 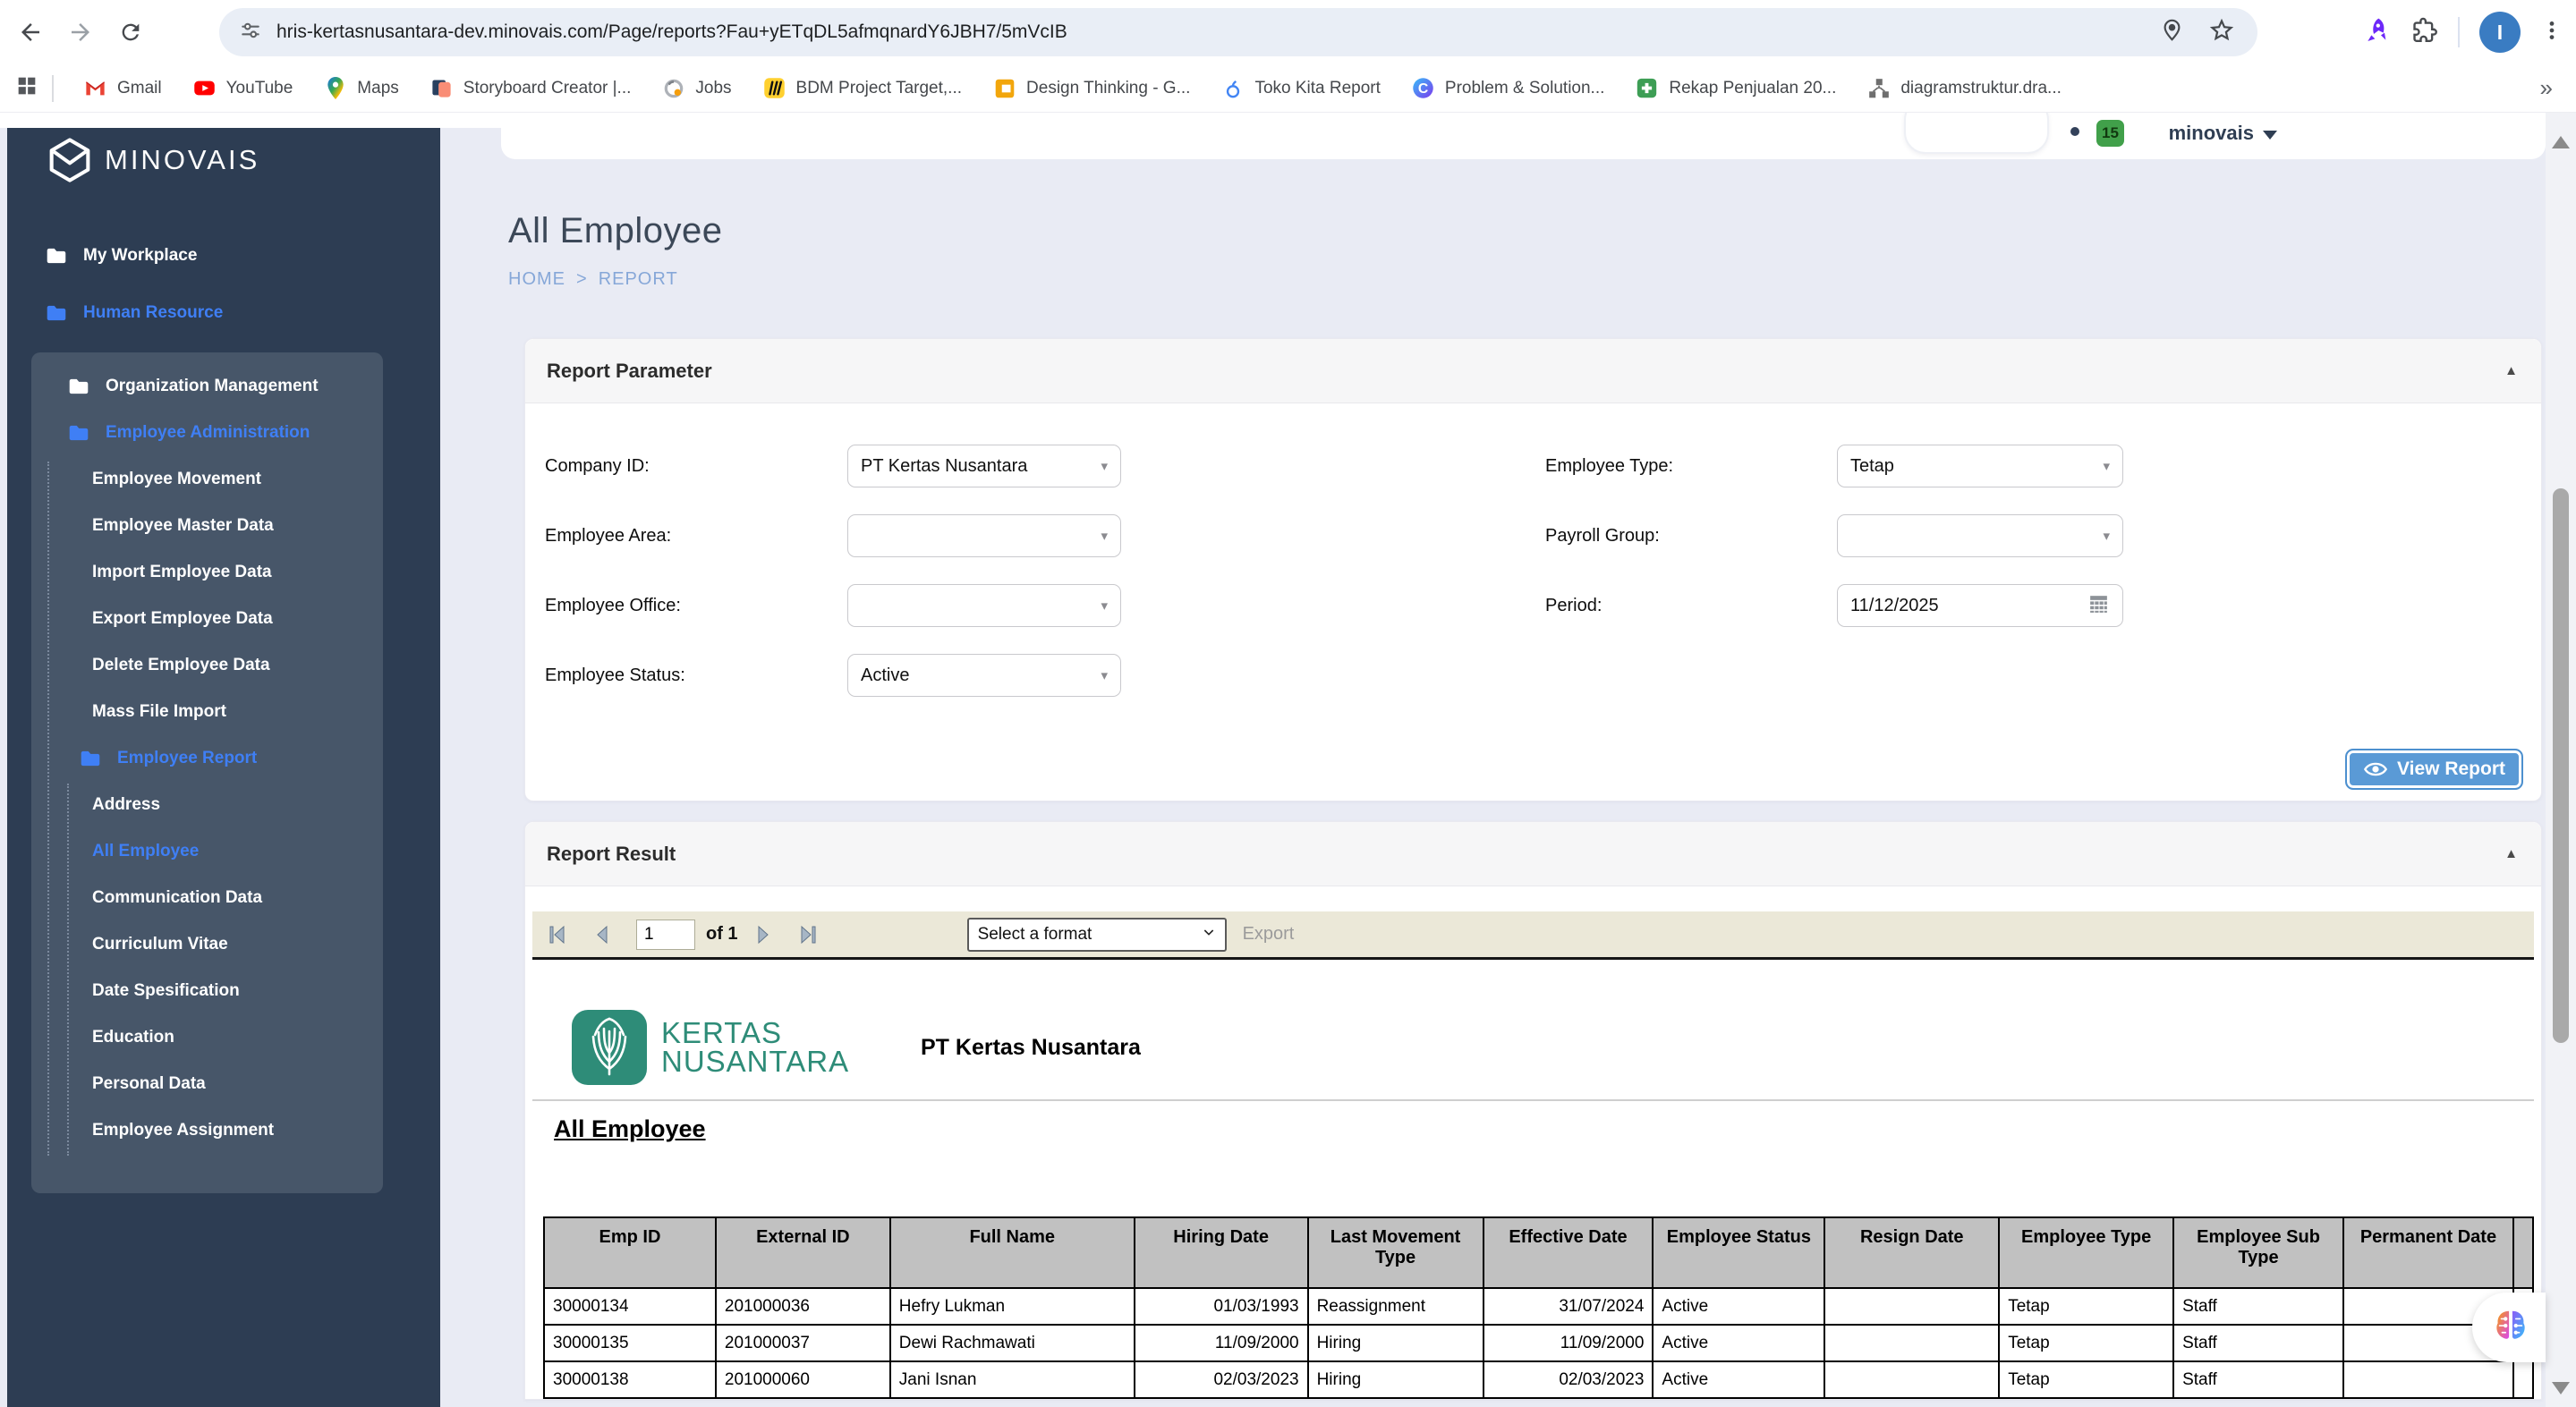 What do you see at coordinates (250, 33) in the screenshot?
I see `tune-icon` at bounding box center [250, 33].